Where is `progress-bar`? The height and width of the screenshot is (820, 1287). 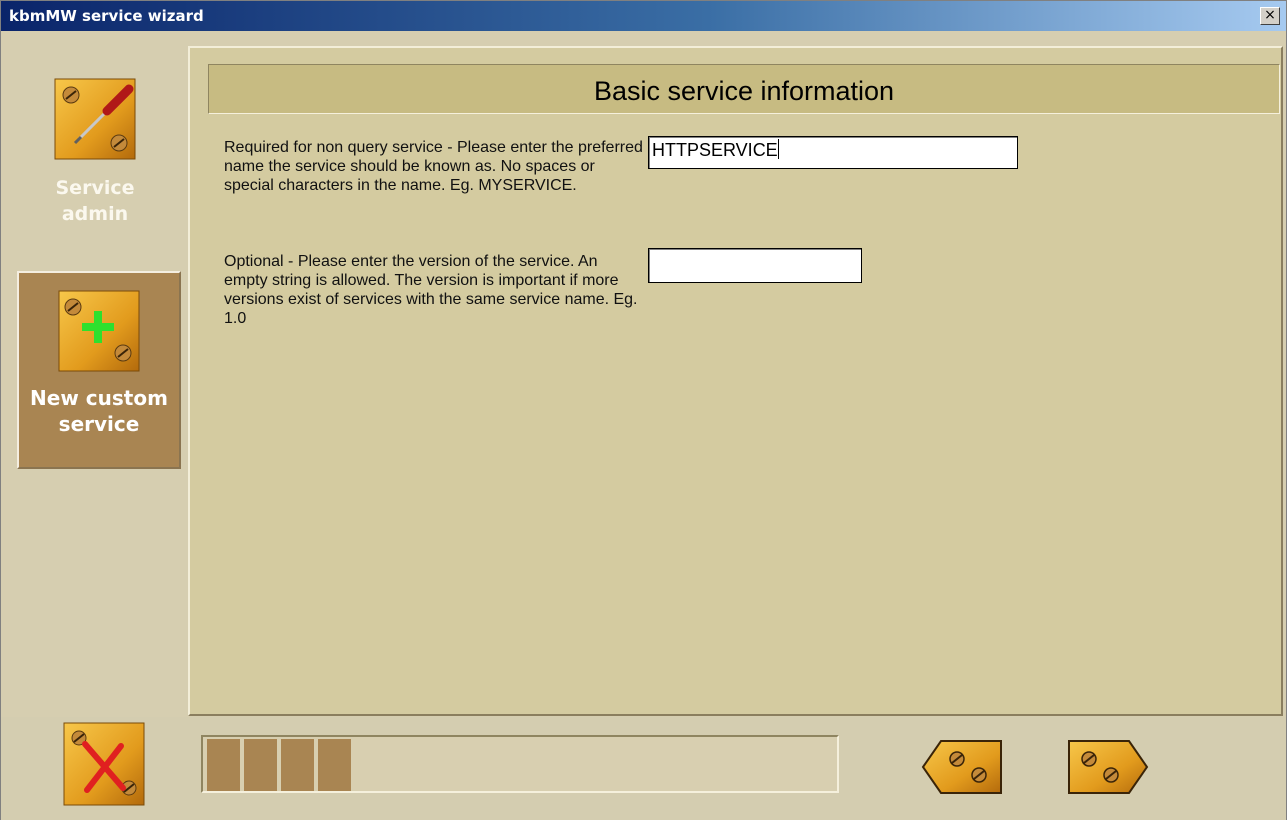
progress-bar is located at coordinates (520, 764).